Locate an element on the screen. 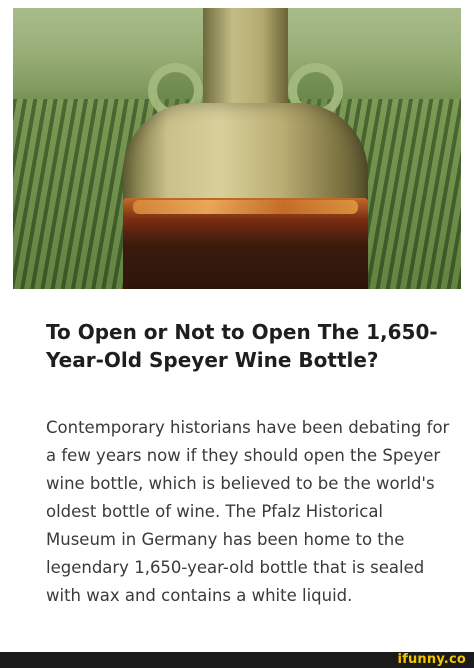  bottle-neck is located at coordinates (245, 63).